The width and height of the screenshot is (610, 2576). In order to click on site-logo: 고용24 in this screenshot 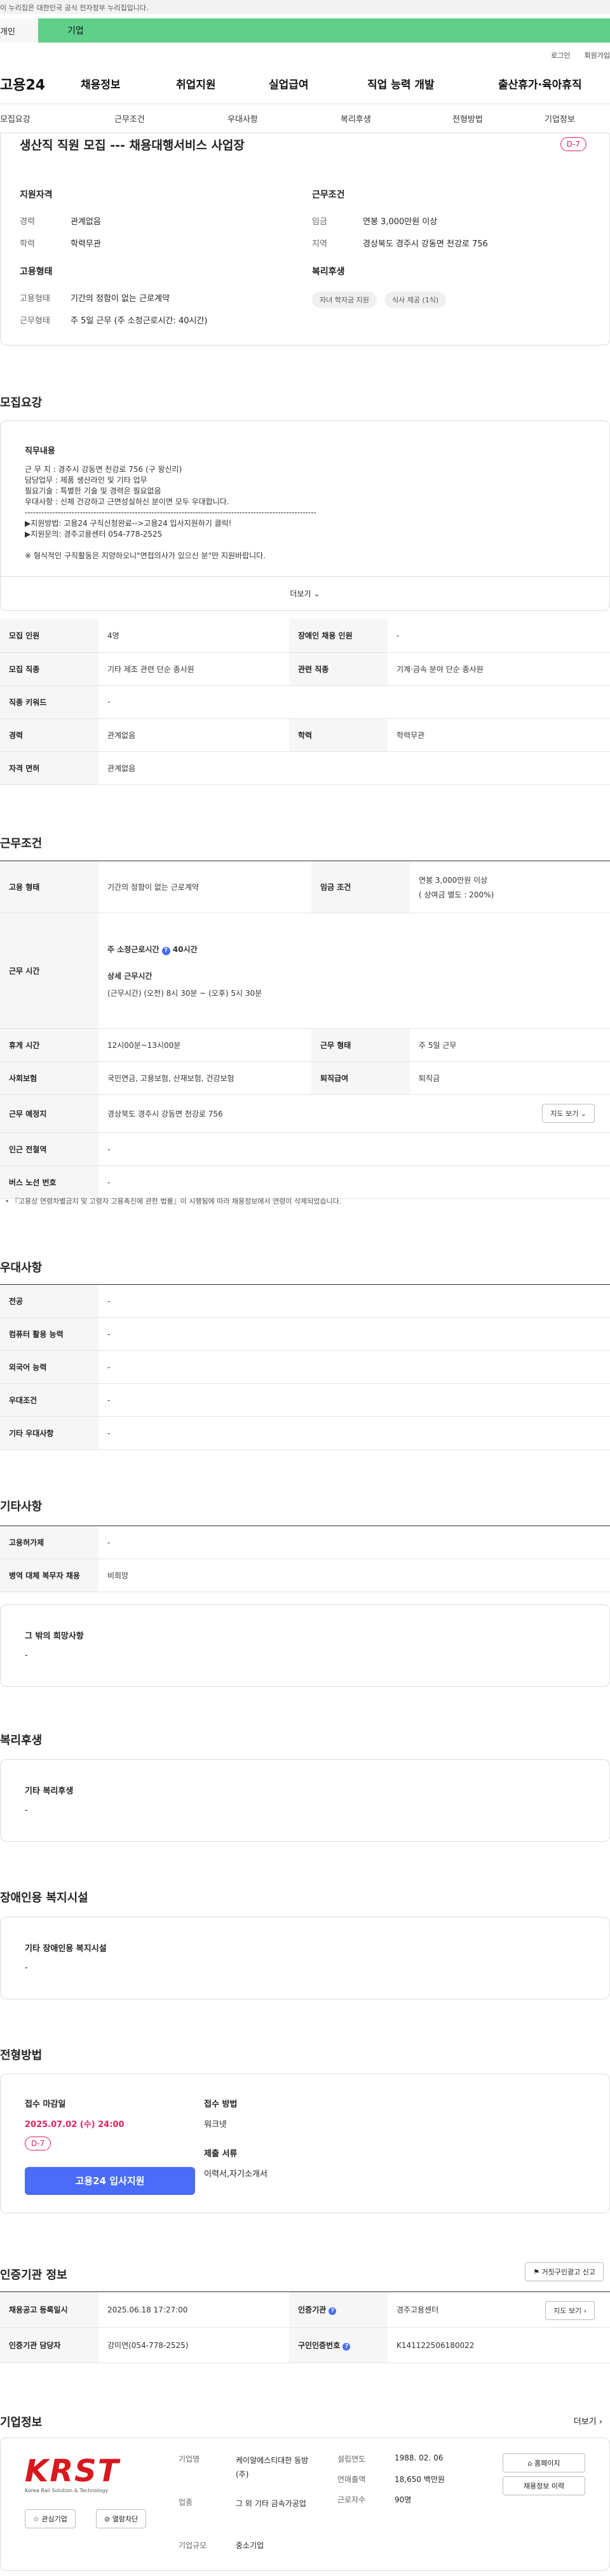, I will do `click(40, 84)`.